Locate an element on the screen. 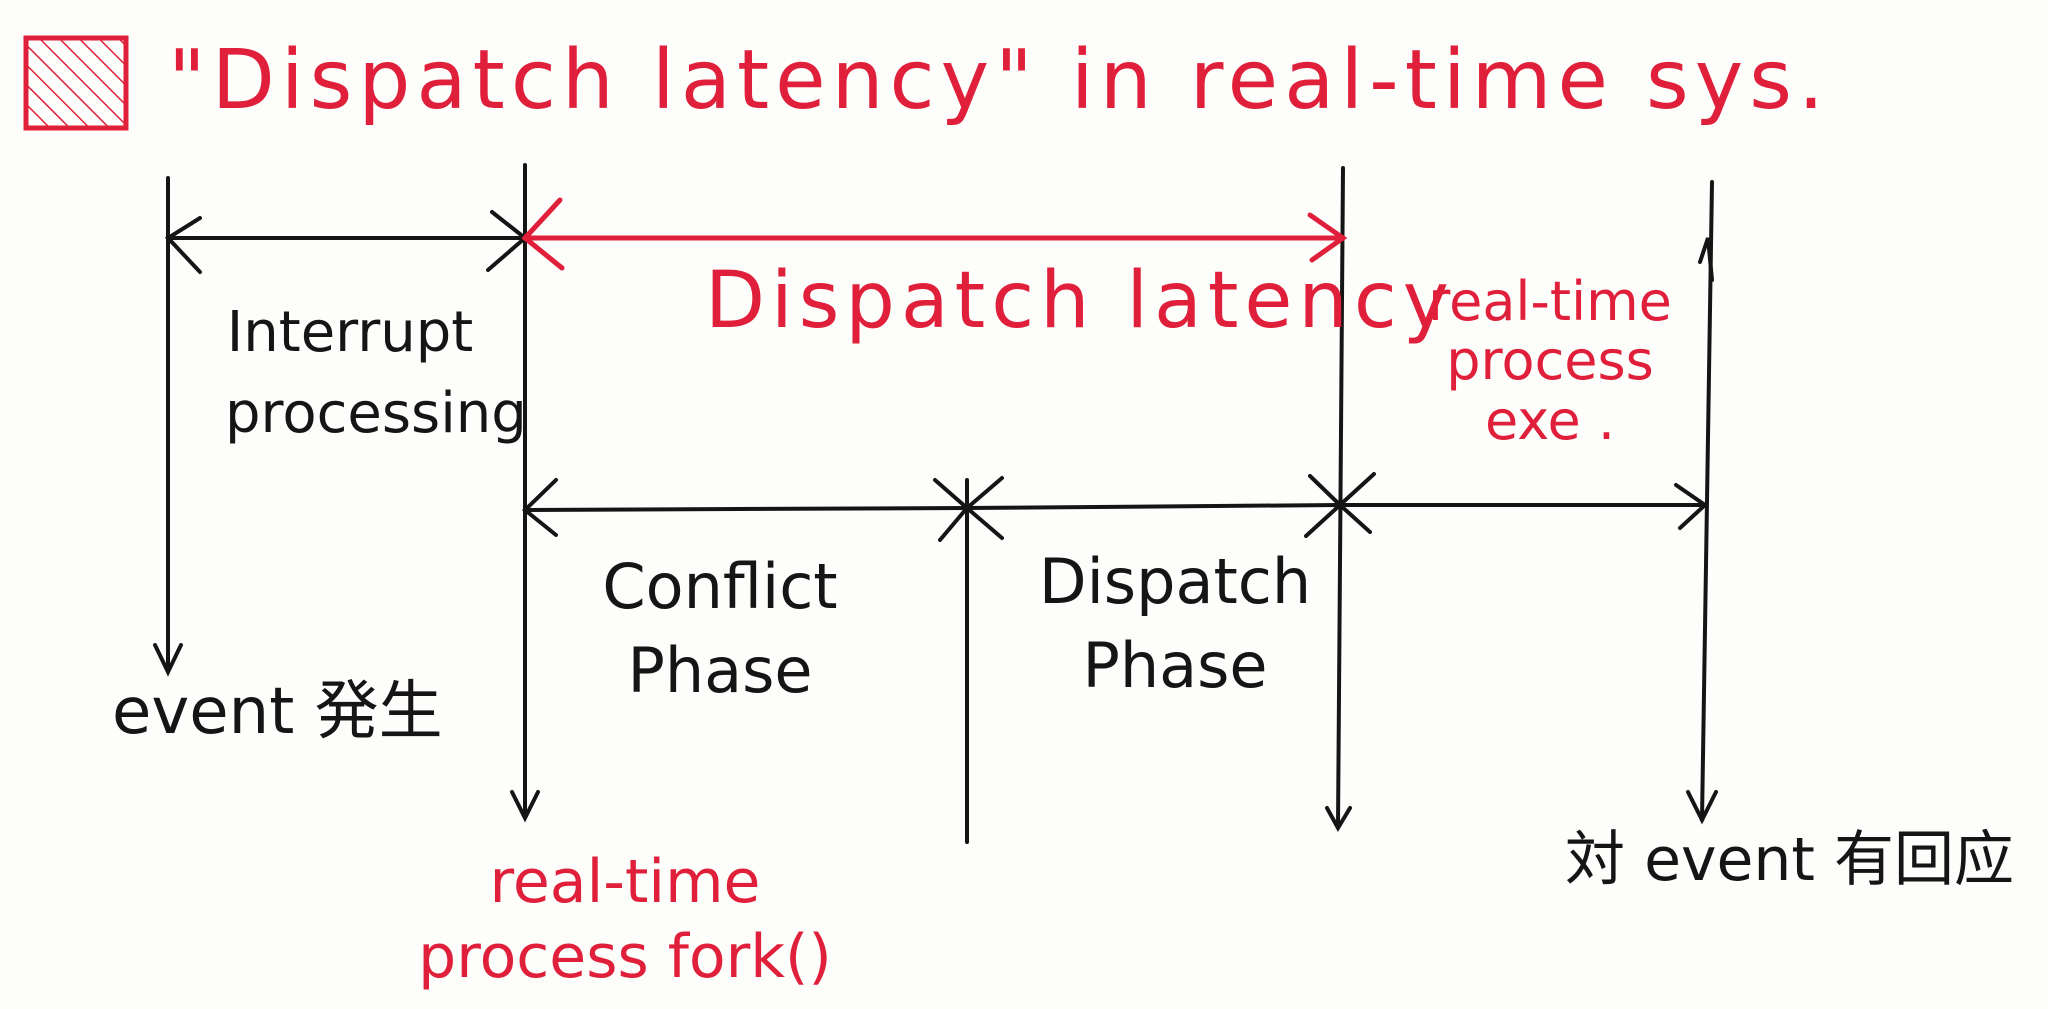 Image resolution: width=2048 pixels, height=1009 pixels. interrupt-processing-label: Interrupt processing is located at coordinates (376, 373).